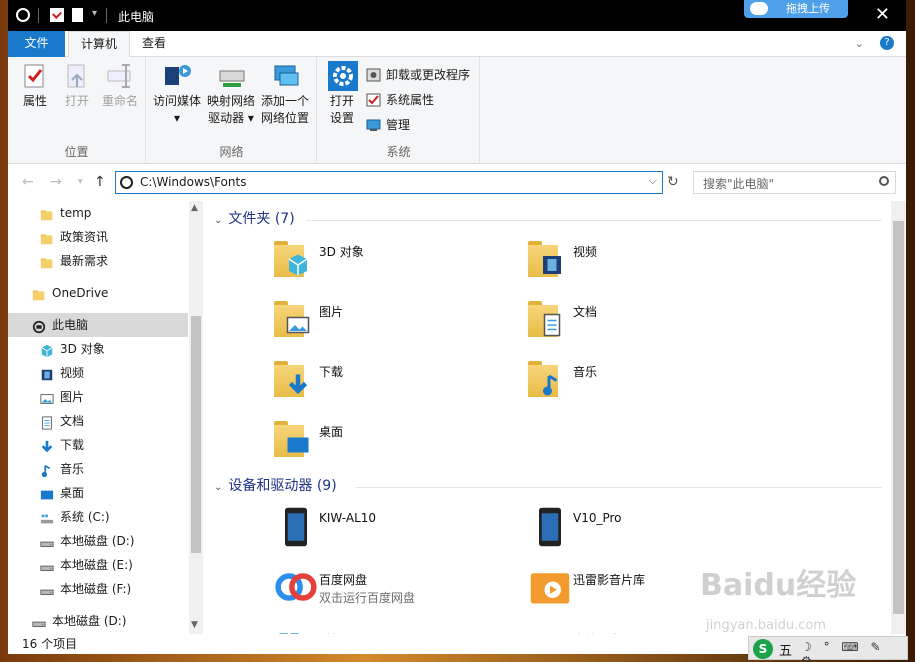 The image size is (915, 662). I want to click on nav-item: 此电脑, so click(98, 325).